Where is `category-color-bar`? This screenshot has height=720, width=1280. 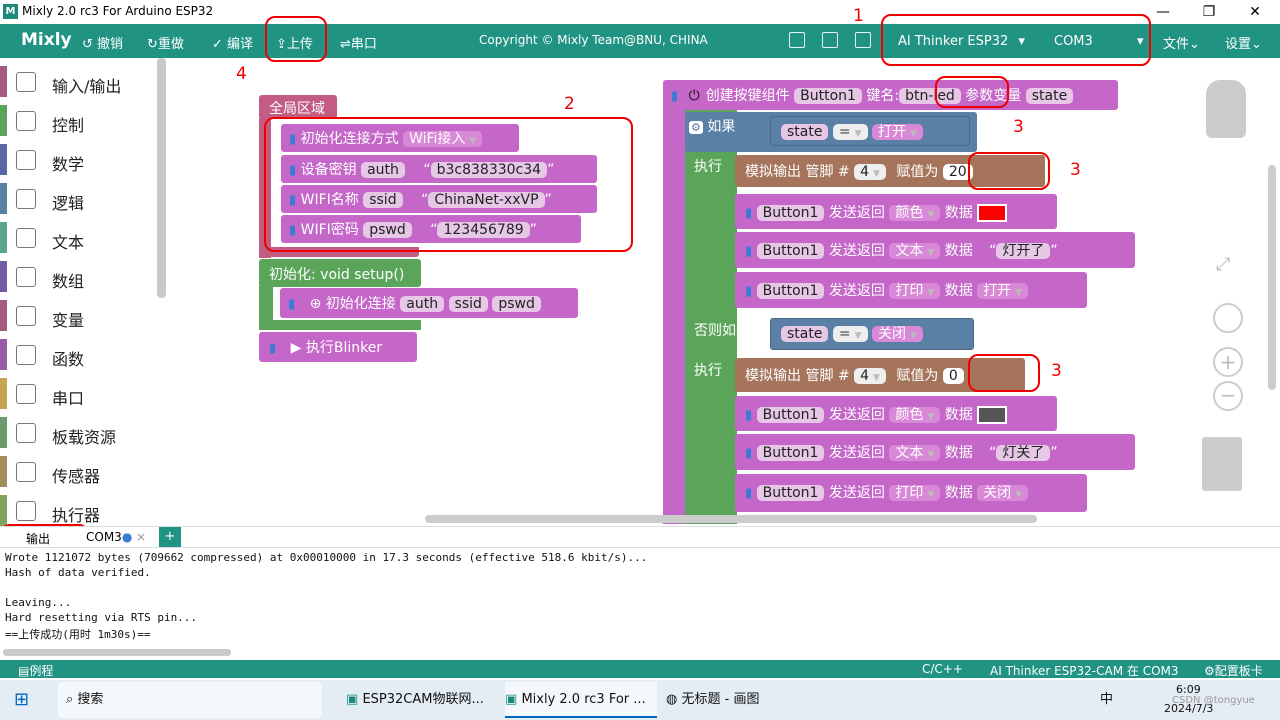
category-color-bar is located at coordinates (3, 354).